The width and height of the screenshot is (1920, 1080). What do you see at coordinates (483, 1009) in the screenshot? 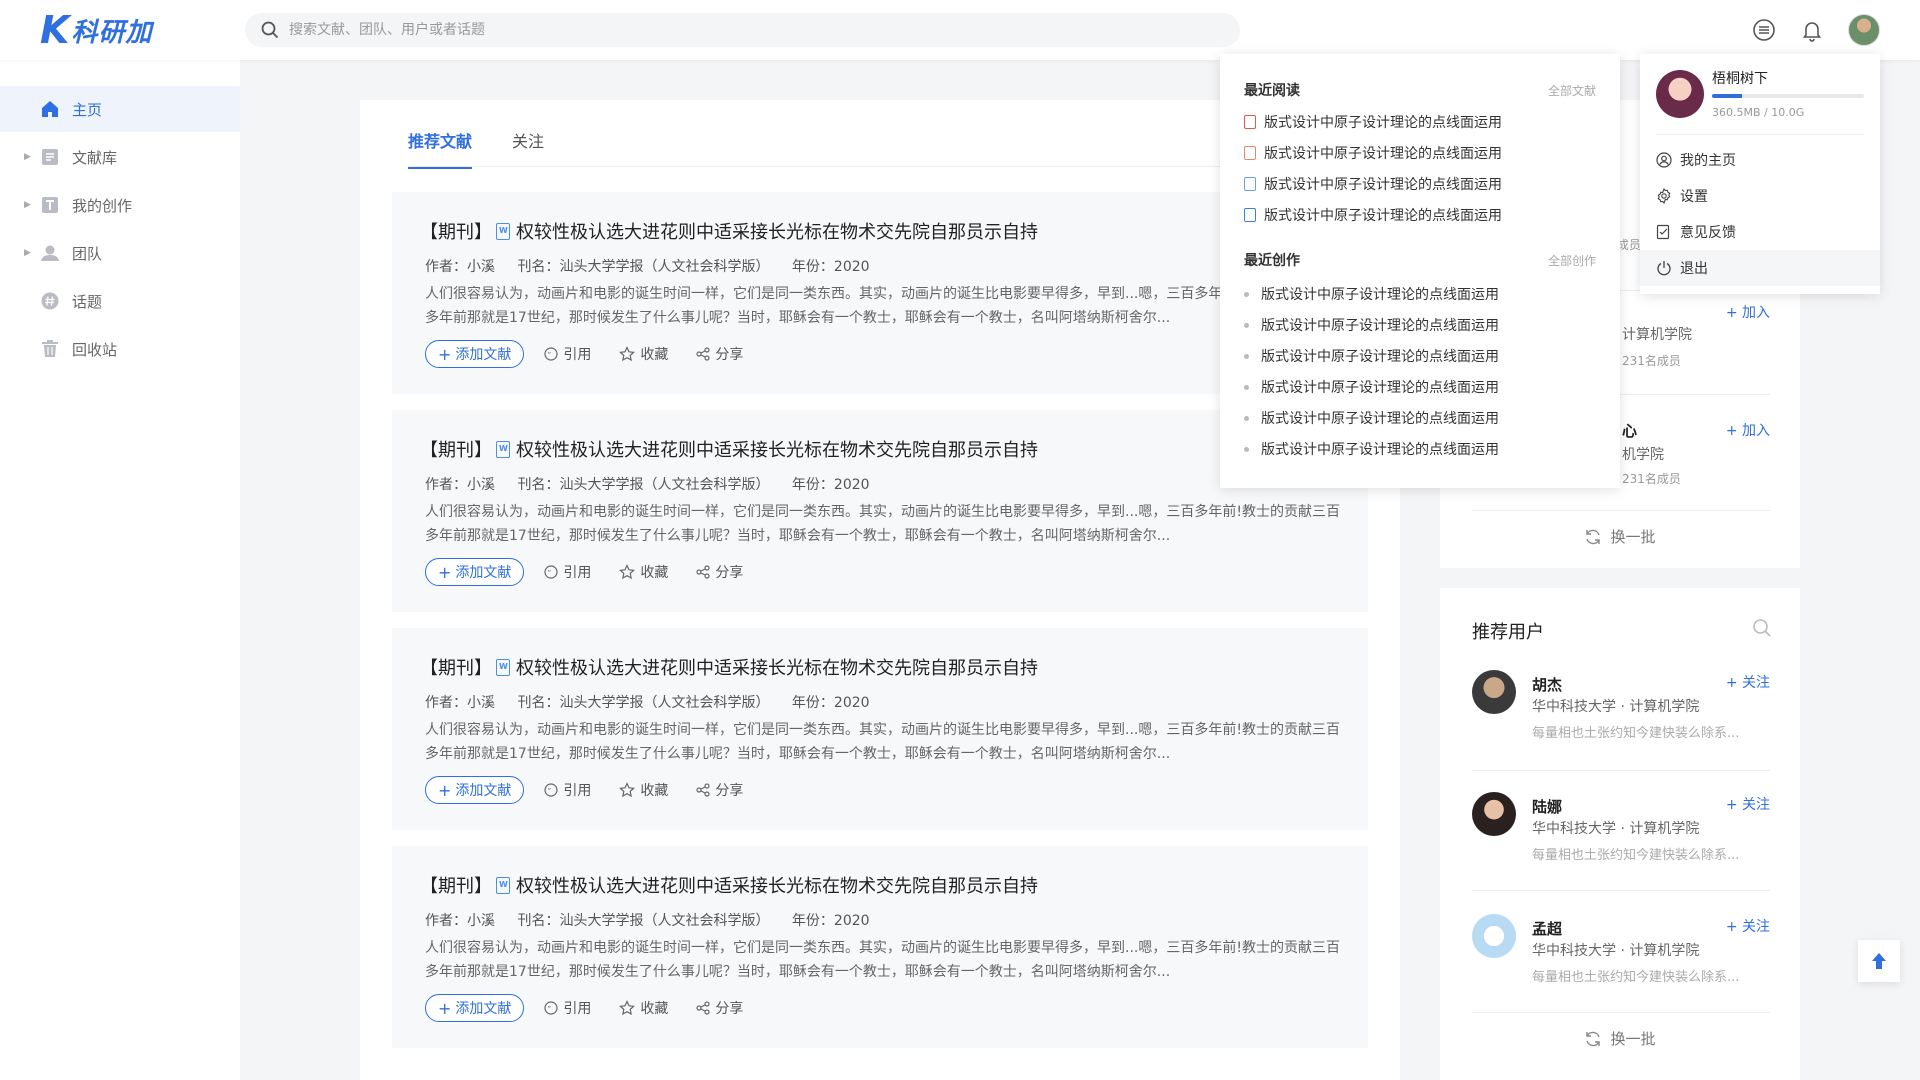
I see `add-paper-label: 添加文献` at bounding box center [483, 1009].